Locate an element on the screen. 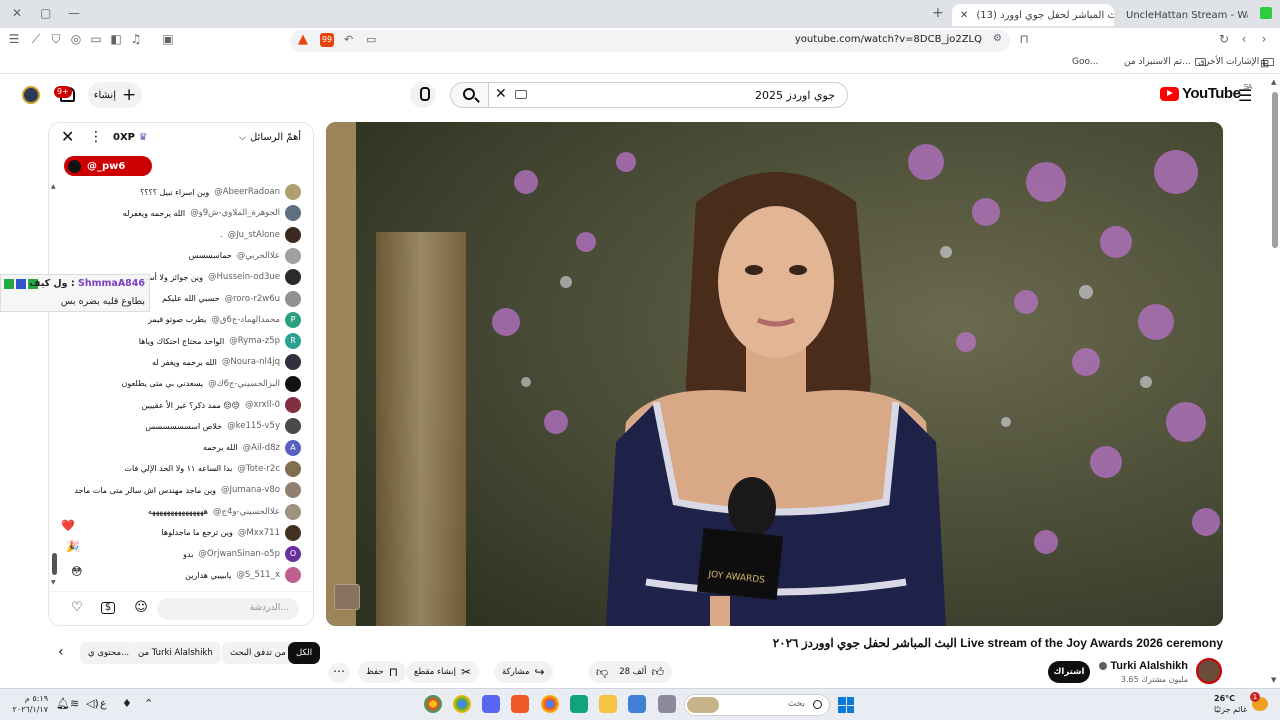 The height and width of the screenshot is (720, 1280). wallet-icon: ◎ is located at coordinates (76, 39).